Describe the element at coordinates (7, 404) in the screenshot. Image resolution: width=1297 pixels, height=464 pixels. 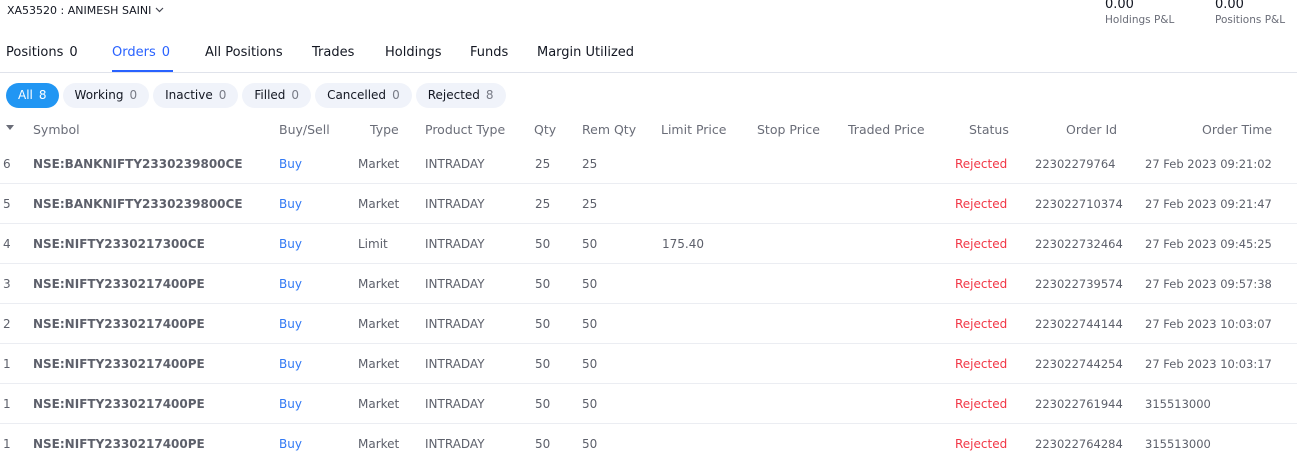
I see `row-index: 1` at that location.